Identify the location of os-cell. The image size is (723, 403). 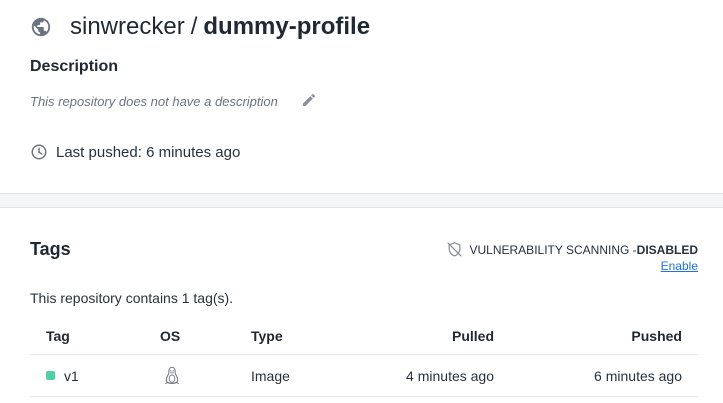
(170, 375).